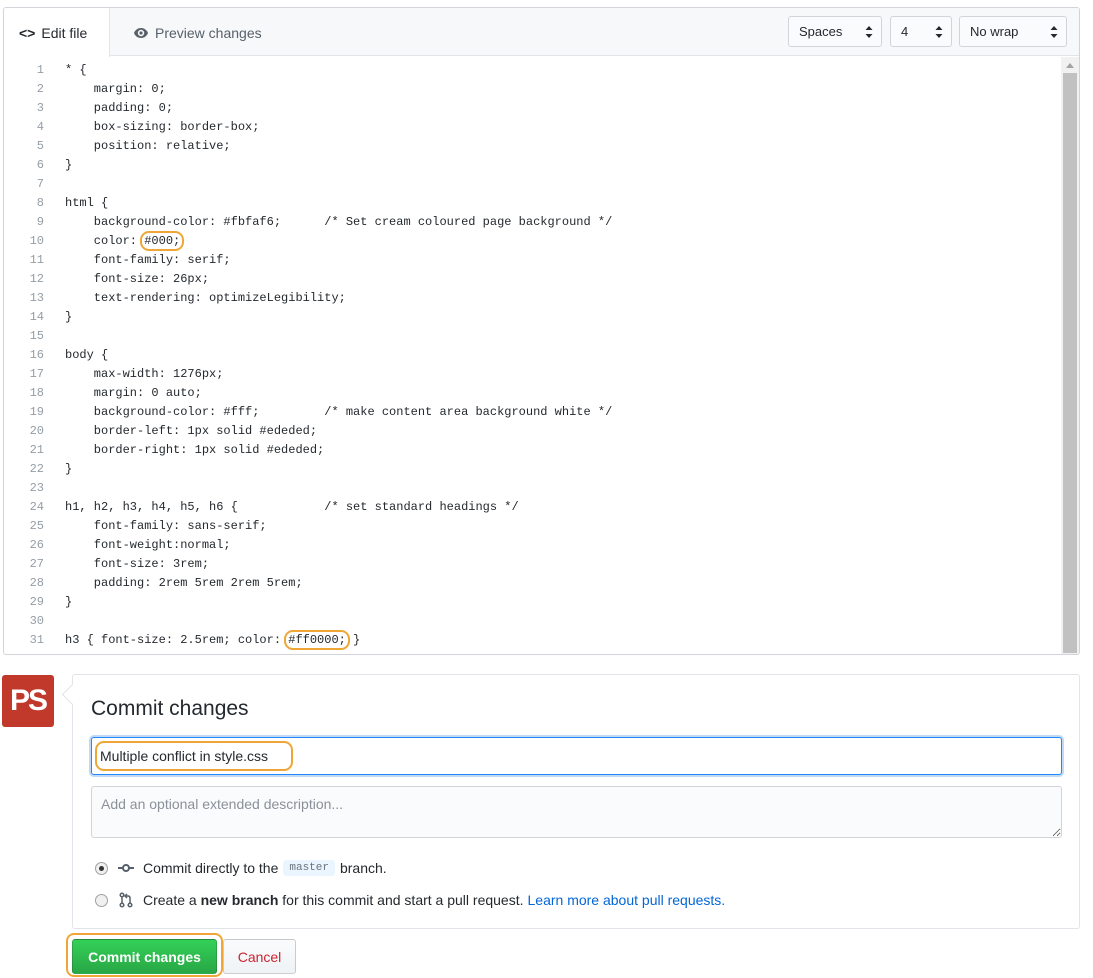  I want to click on code-line: 21 border-right: 1px solid #ededed;, so click(533, 450).